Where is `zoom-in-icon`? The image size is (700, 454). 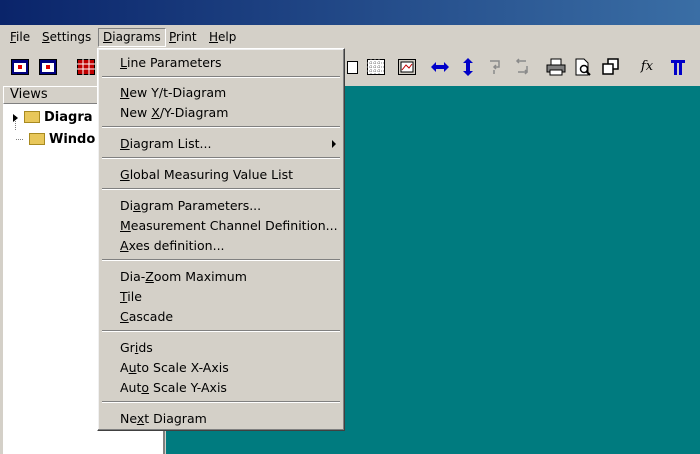
zoom-in-icon is located at coordinates (353, 67).